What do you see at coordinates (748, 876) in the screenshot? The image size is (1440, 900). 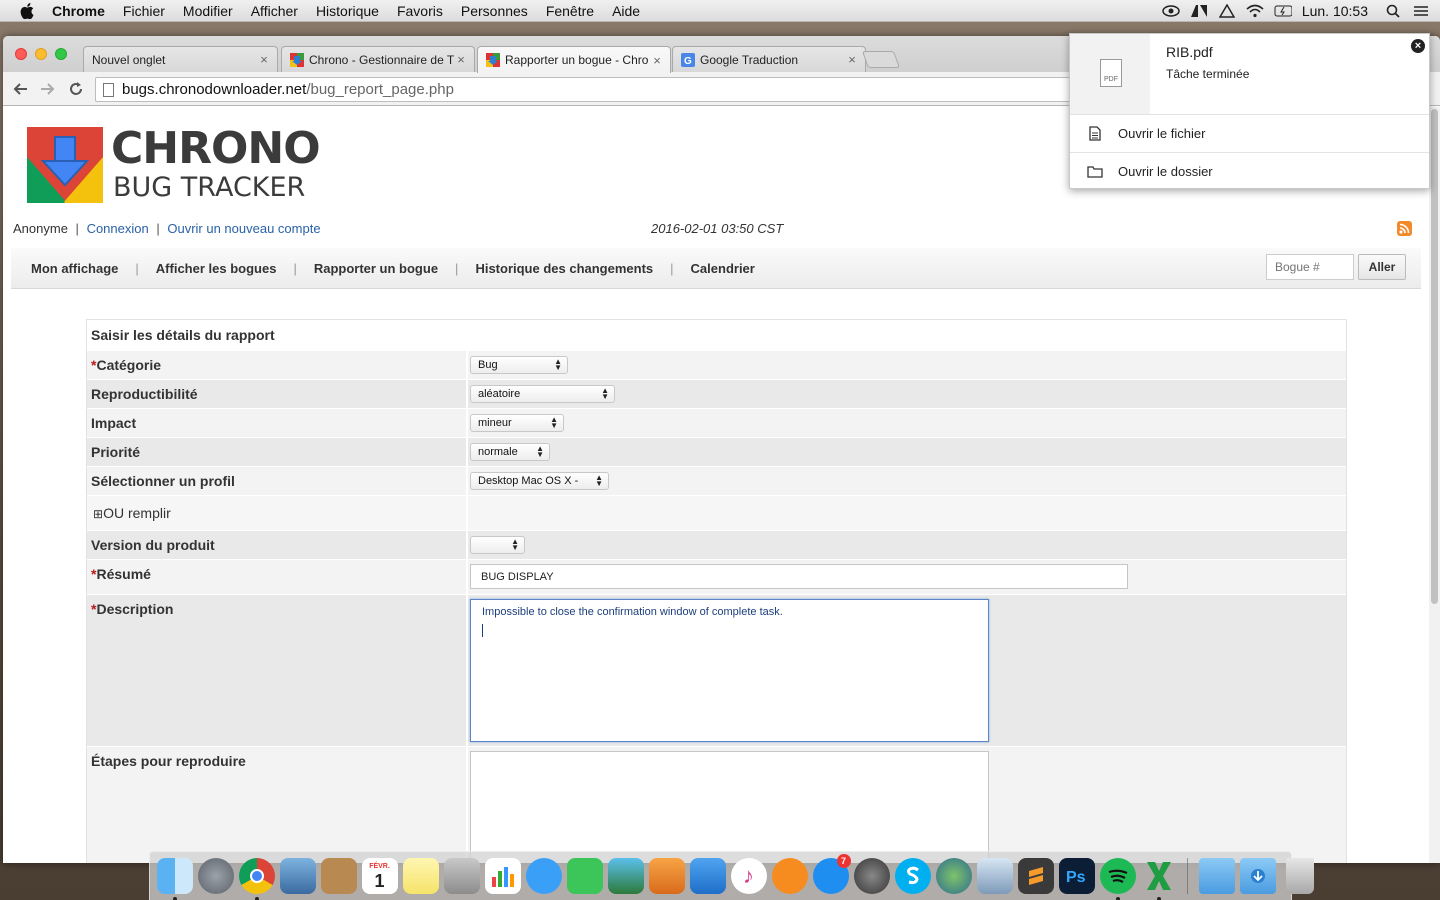 I see `itunes-icon: ♪` at bounding box center [748, 876].